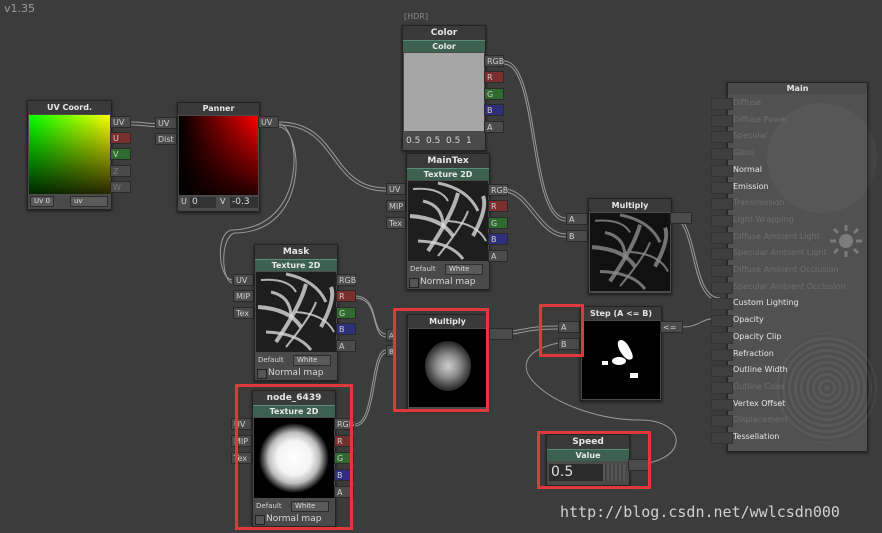 The width and height of the screenshot is (882, 533). I want to click on mask-input-uv: UV, so click(243, 280).